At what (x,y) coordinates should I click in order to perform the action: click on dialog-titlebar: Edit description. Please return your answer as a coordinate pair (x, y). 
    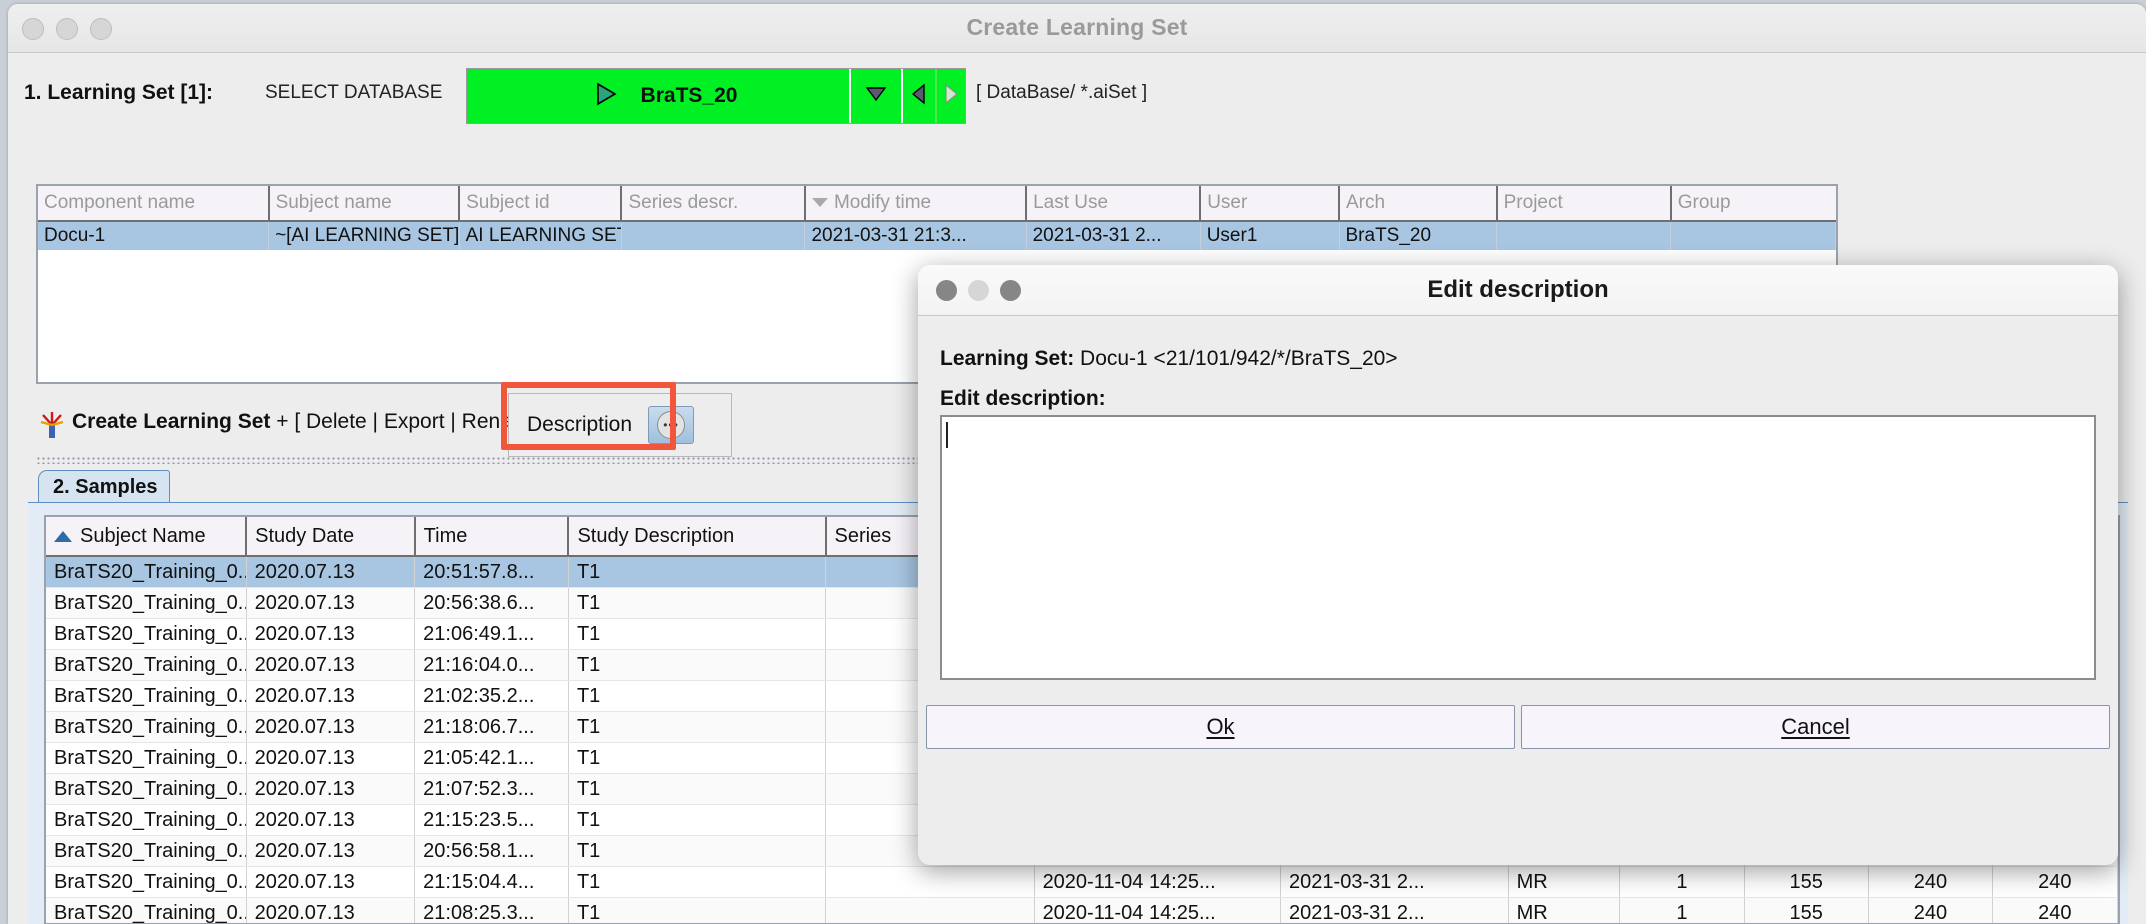
    Looking at the image, I should click on (1518, 290).